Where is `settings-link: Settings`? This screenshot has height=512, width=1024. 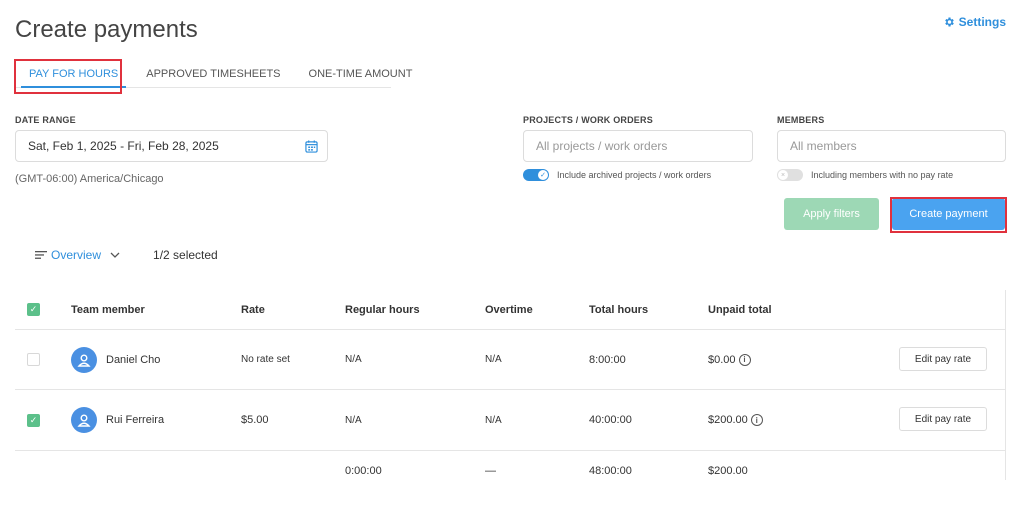
settings-link: Settings is located at coordinates (974, 22).